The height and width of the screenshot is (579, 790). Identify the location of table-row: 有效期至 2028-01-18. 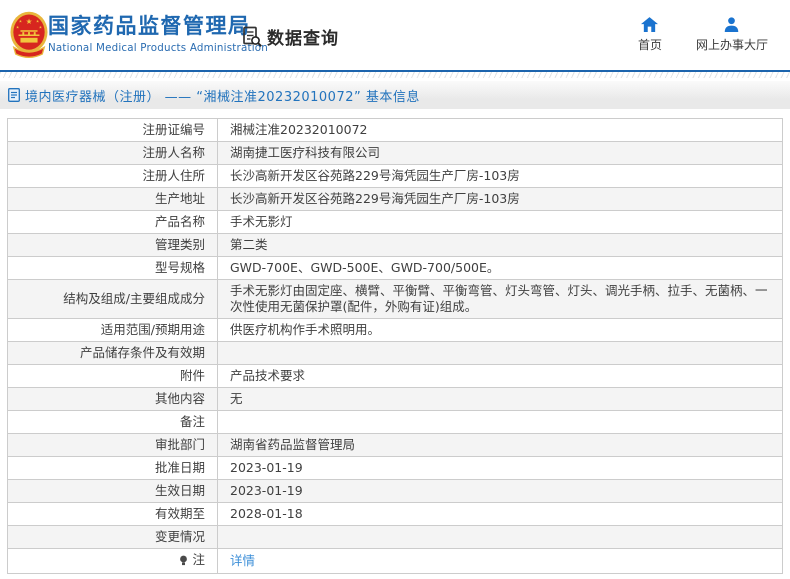
(395, 514).